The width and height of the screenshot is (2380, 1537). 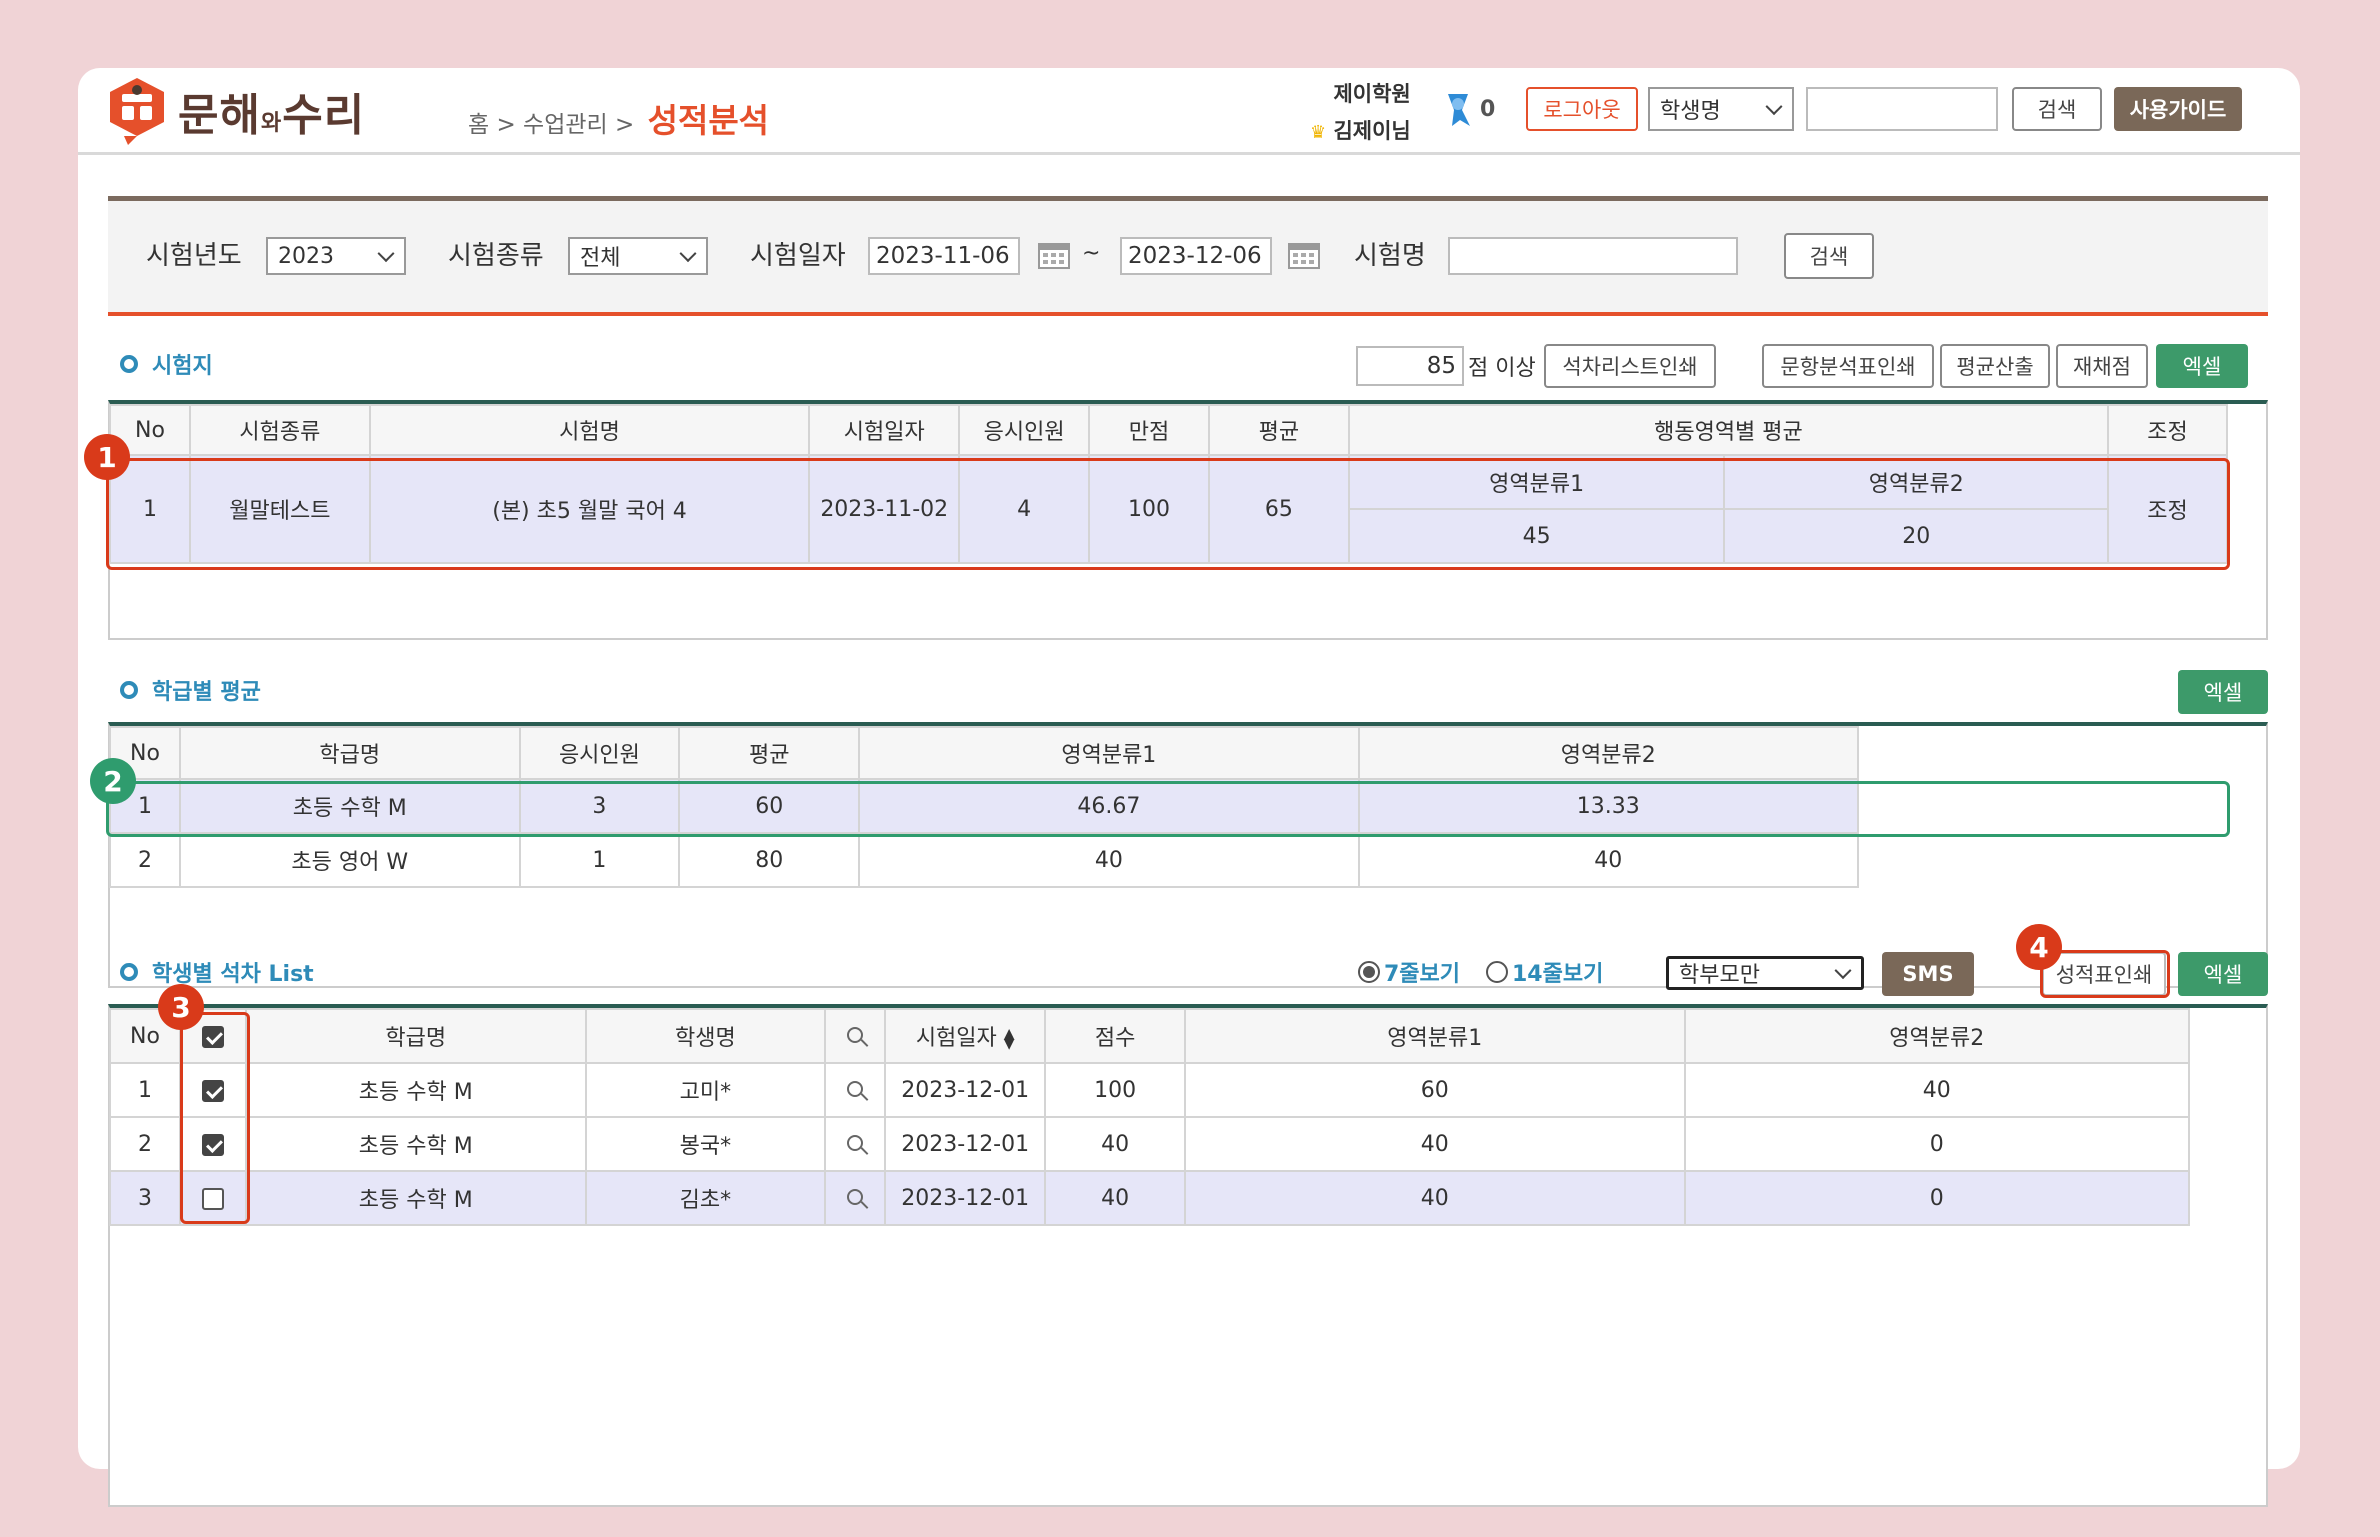 I want to click on class-section-label: 학급별 평균, so click(x=206, y=692).